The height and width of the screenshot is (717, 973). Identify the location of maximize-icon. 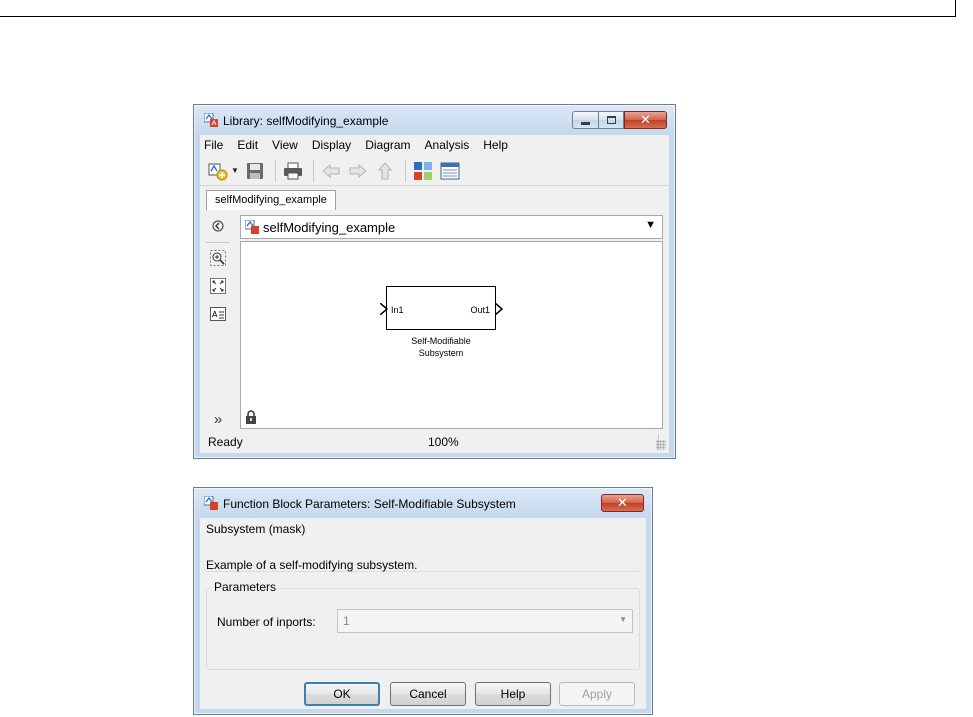
(611, 120).